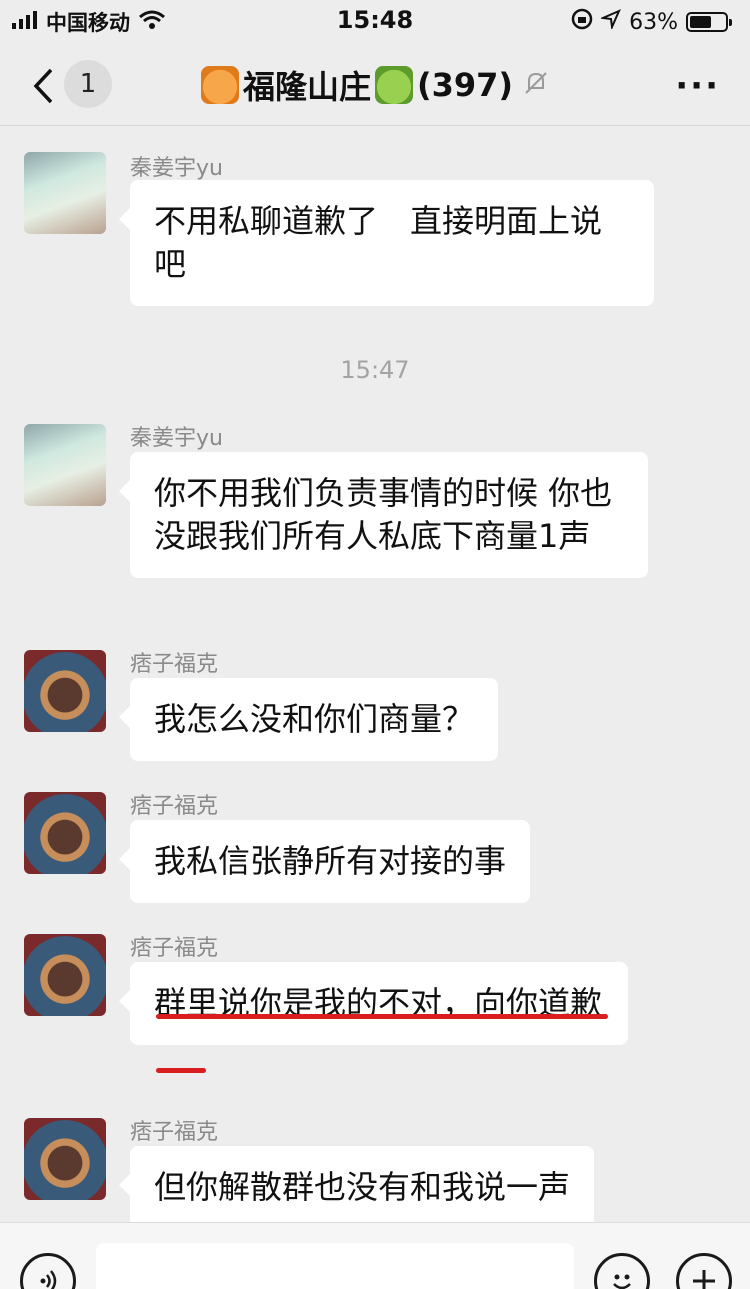 The width and height of the screenshot is (750, 1289). What do you see at coordinates (308, 719) in the screenshot?
I see `message-bubble: 我怎么没和你们商量？` at bounding box center [308, 719].